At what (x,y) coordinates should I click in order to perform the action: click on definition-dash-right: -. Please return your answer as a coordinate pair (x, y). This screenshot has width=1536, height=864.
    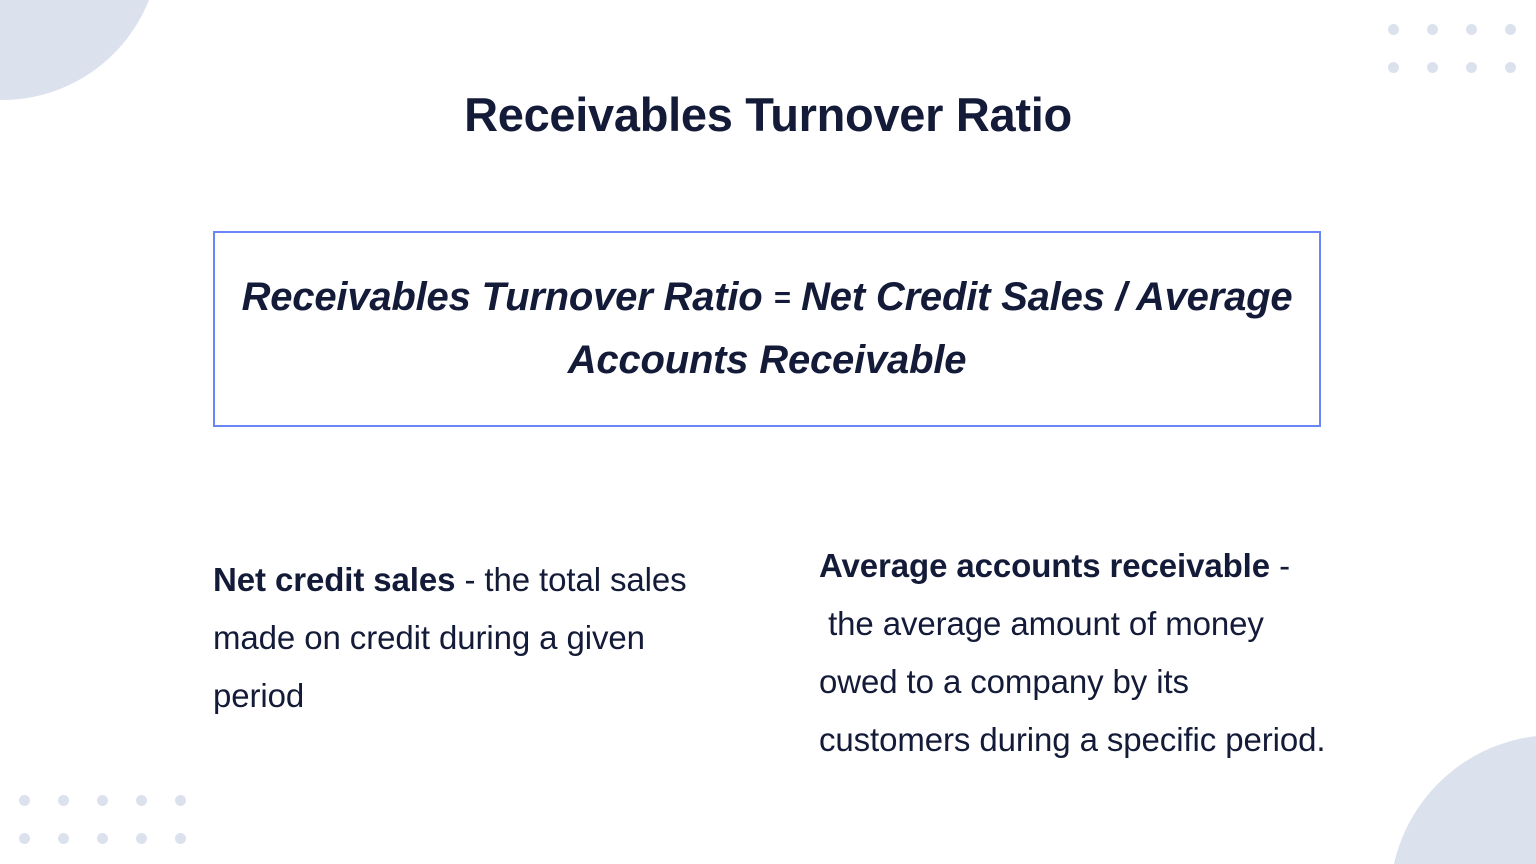
    Looking at the image, I should click on (1284, 565).